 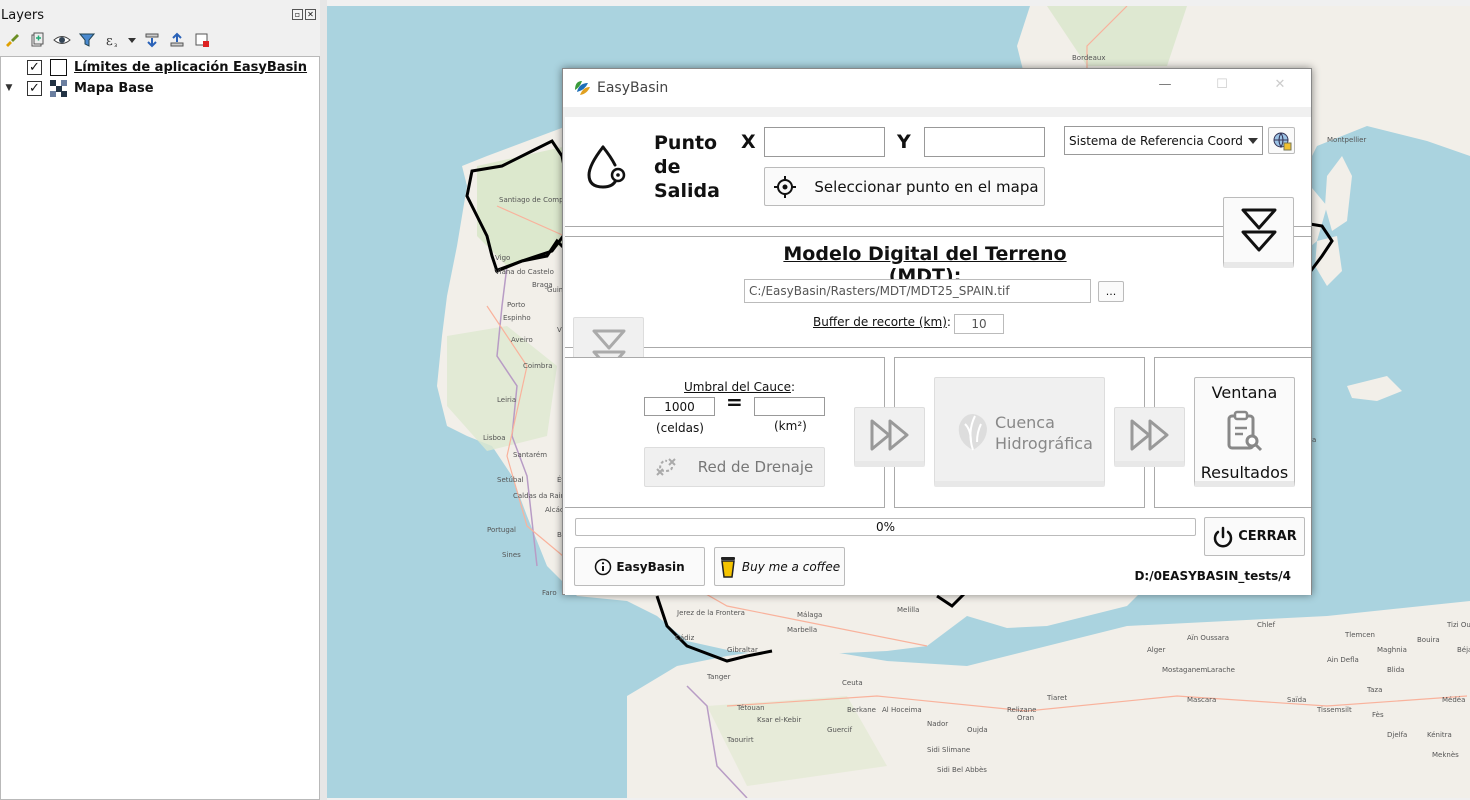 What do you see at coordinates (1165, 87) in the screenshot?
I see `minimize-button: —` at bounding box center [1165, 87].